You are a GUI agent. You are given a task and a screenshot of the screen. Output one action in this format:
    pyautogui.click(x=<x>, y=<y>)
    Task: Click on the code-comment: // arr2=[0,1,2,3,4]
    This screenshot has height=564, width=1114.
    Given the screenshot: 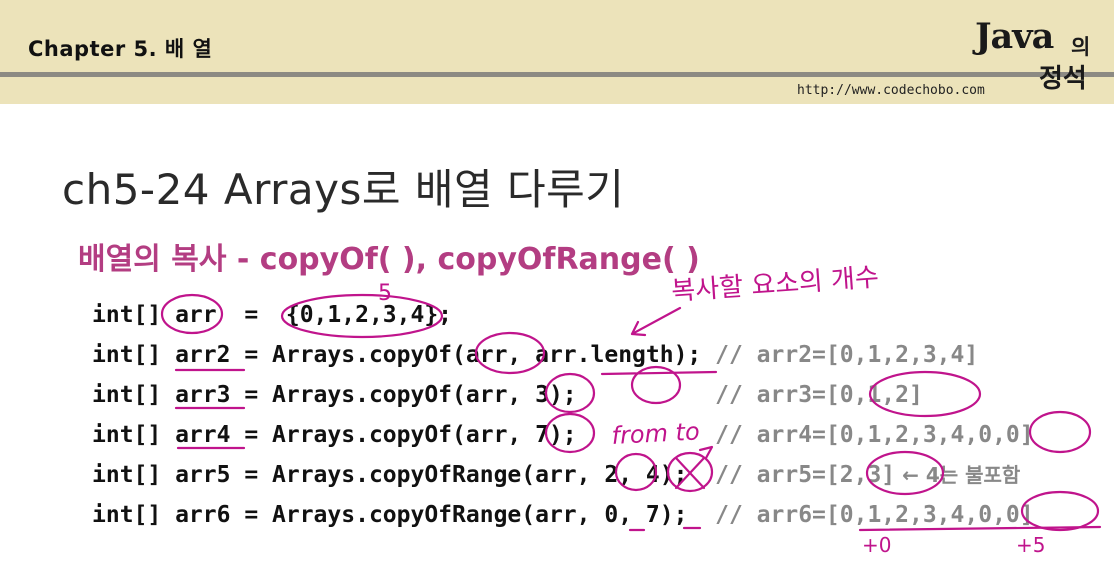 What is the action you would take?
    pyautogui.click(x=847, y=355)
    